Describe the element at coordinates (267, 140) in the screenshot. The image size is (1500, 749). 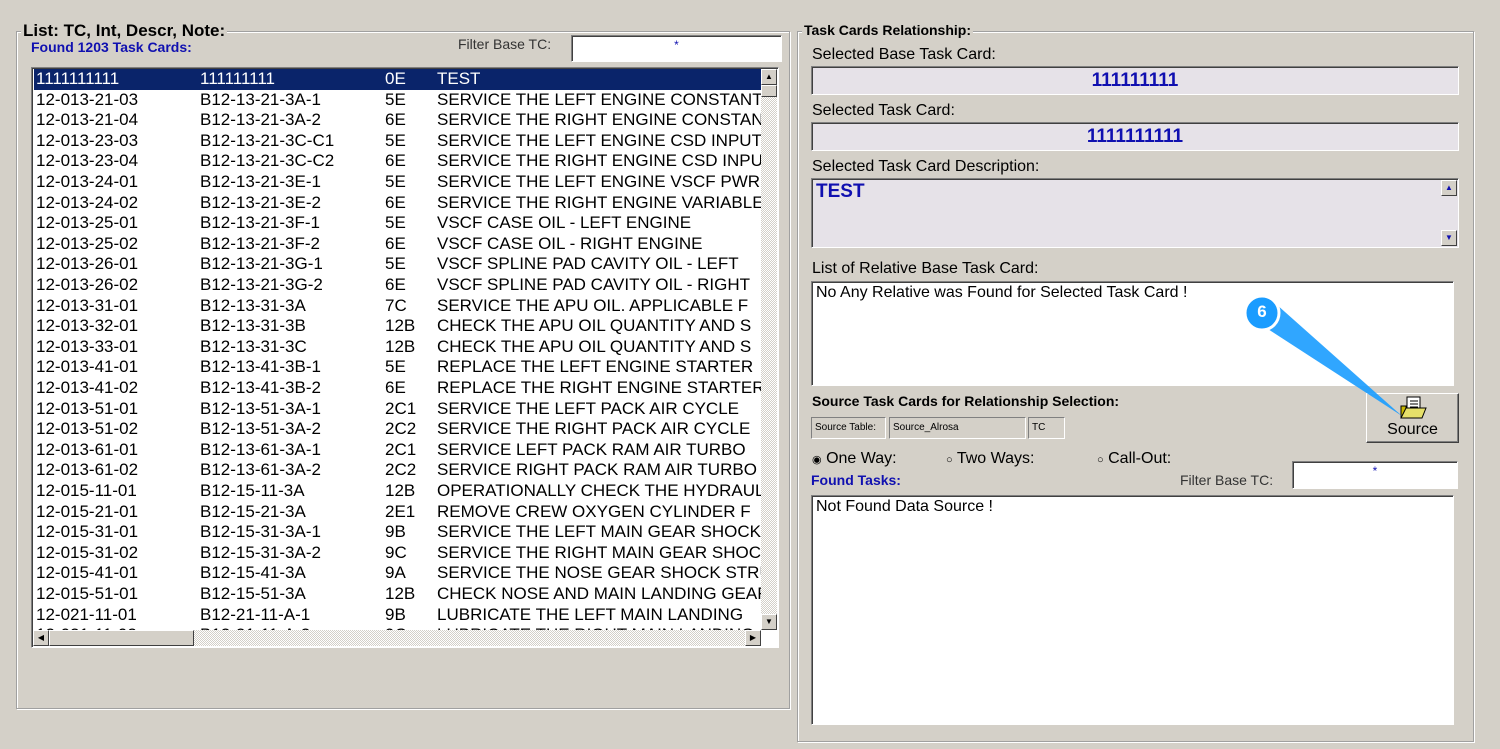
I see `int-cell: B12-13-21-3C-C1` at that location.